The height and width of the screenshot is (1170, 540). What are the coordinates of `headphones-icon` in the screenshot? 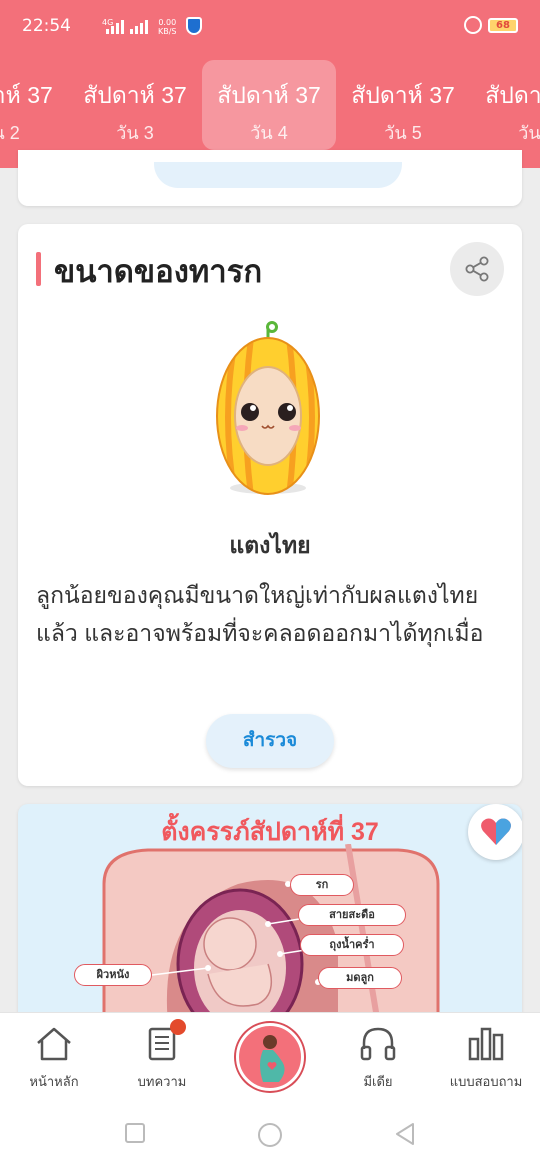 It's located at (378, 1044).